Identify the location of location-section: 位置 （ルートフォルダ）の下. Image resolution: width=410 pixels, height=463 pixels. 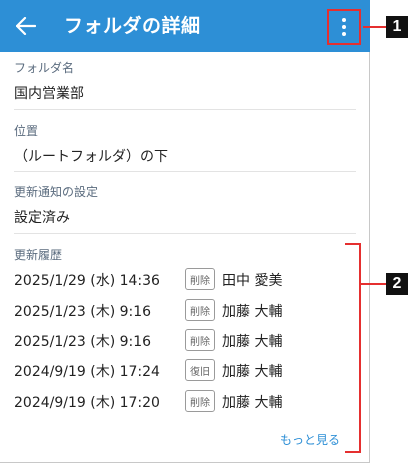
(185, 141).